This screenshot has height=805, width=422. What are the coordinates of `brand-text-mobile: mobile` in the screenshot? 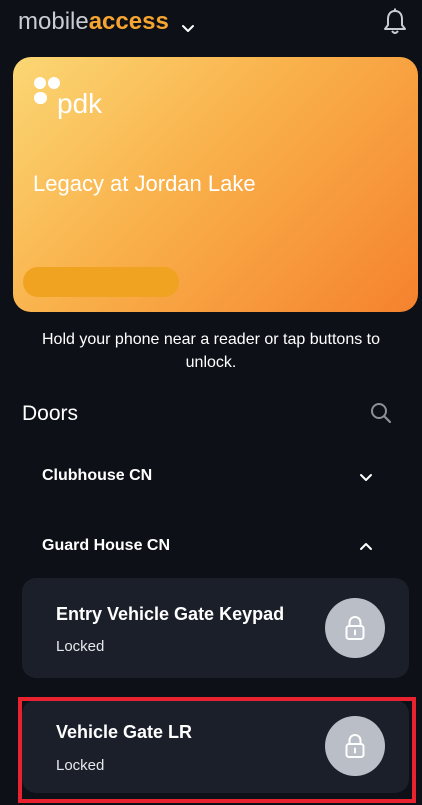 It's located at (53, 21).